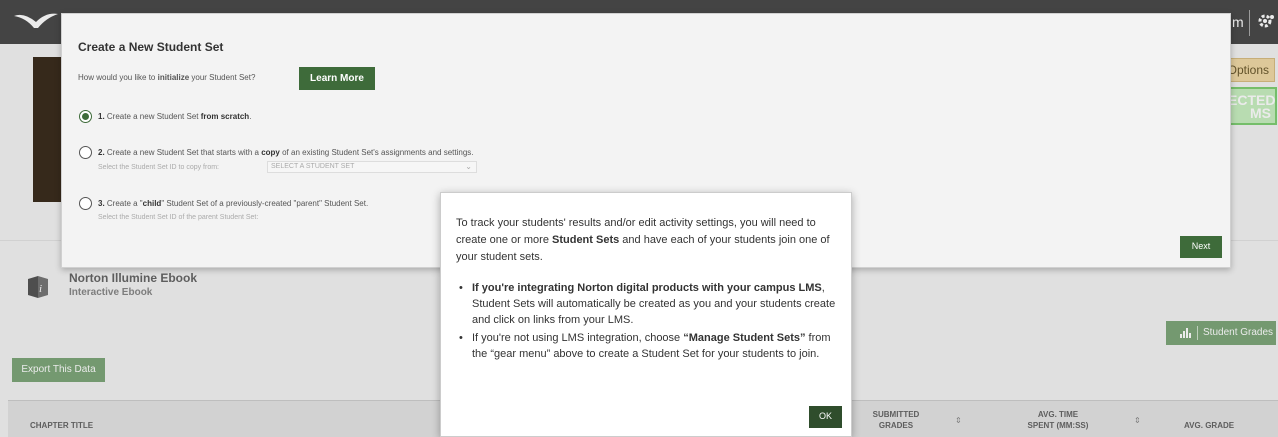  I want to click on ok-button: OK, so click(825, 417).